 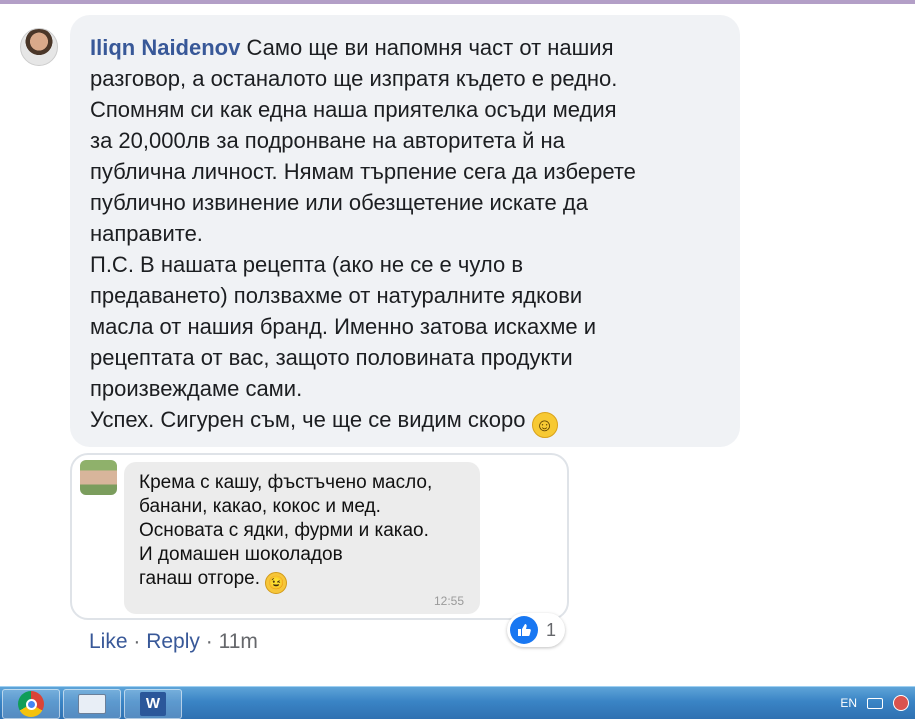 I want to click on system-tray: EN, so click(x=874, y=703).